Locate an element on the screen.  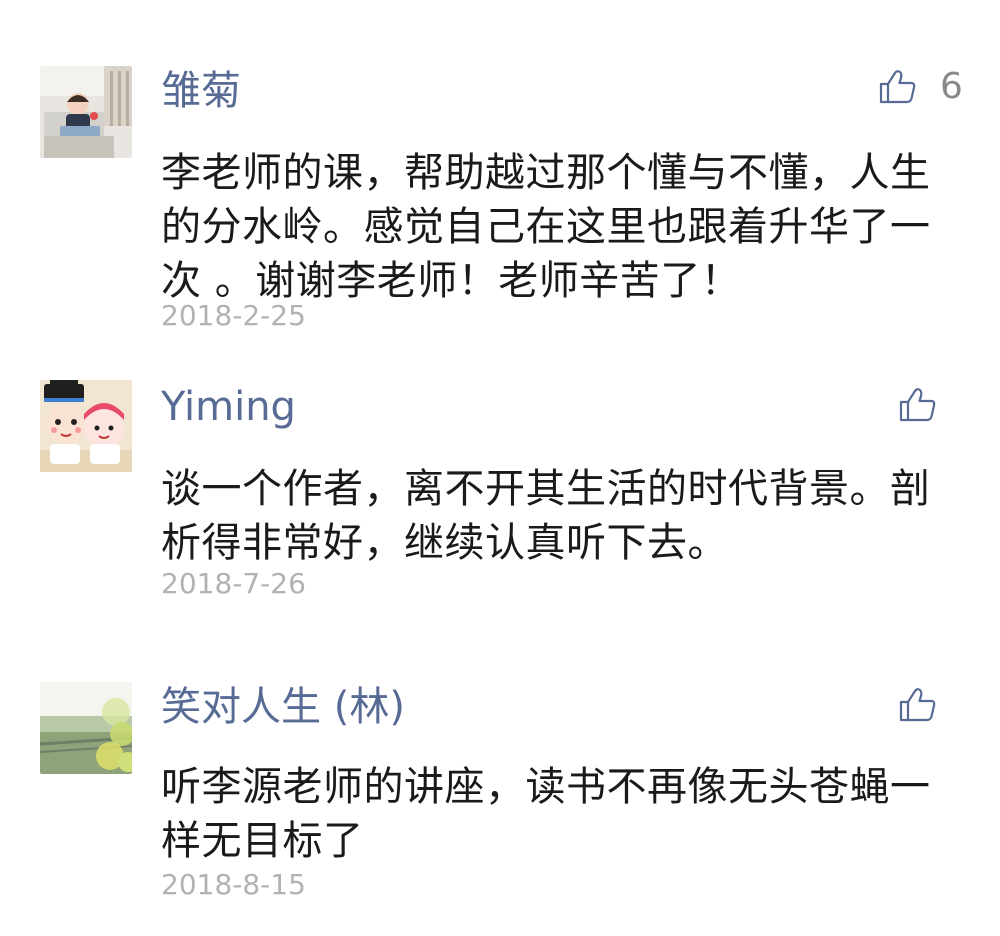
comment-text: 听李源老师的讲座，读书不再像无头苍蝇一样无目标了 is located at coordinates (546, 814).